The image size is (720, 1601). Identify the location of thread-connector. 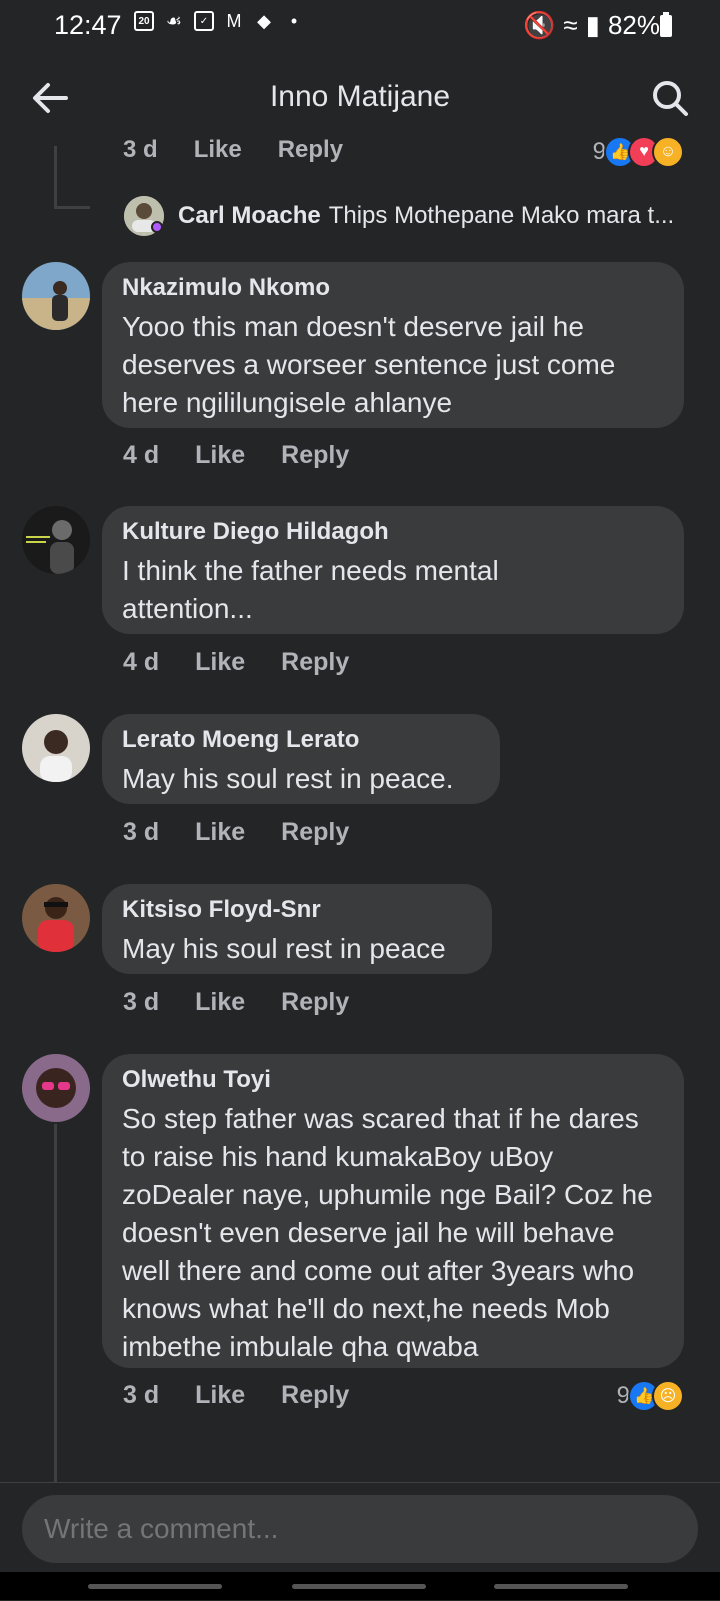
(72, 207).